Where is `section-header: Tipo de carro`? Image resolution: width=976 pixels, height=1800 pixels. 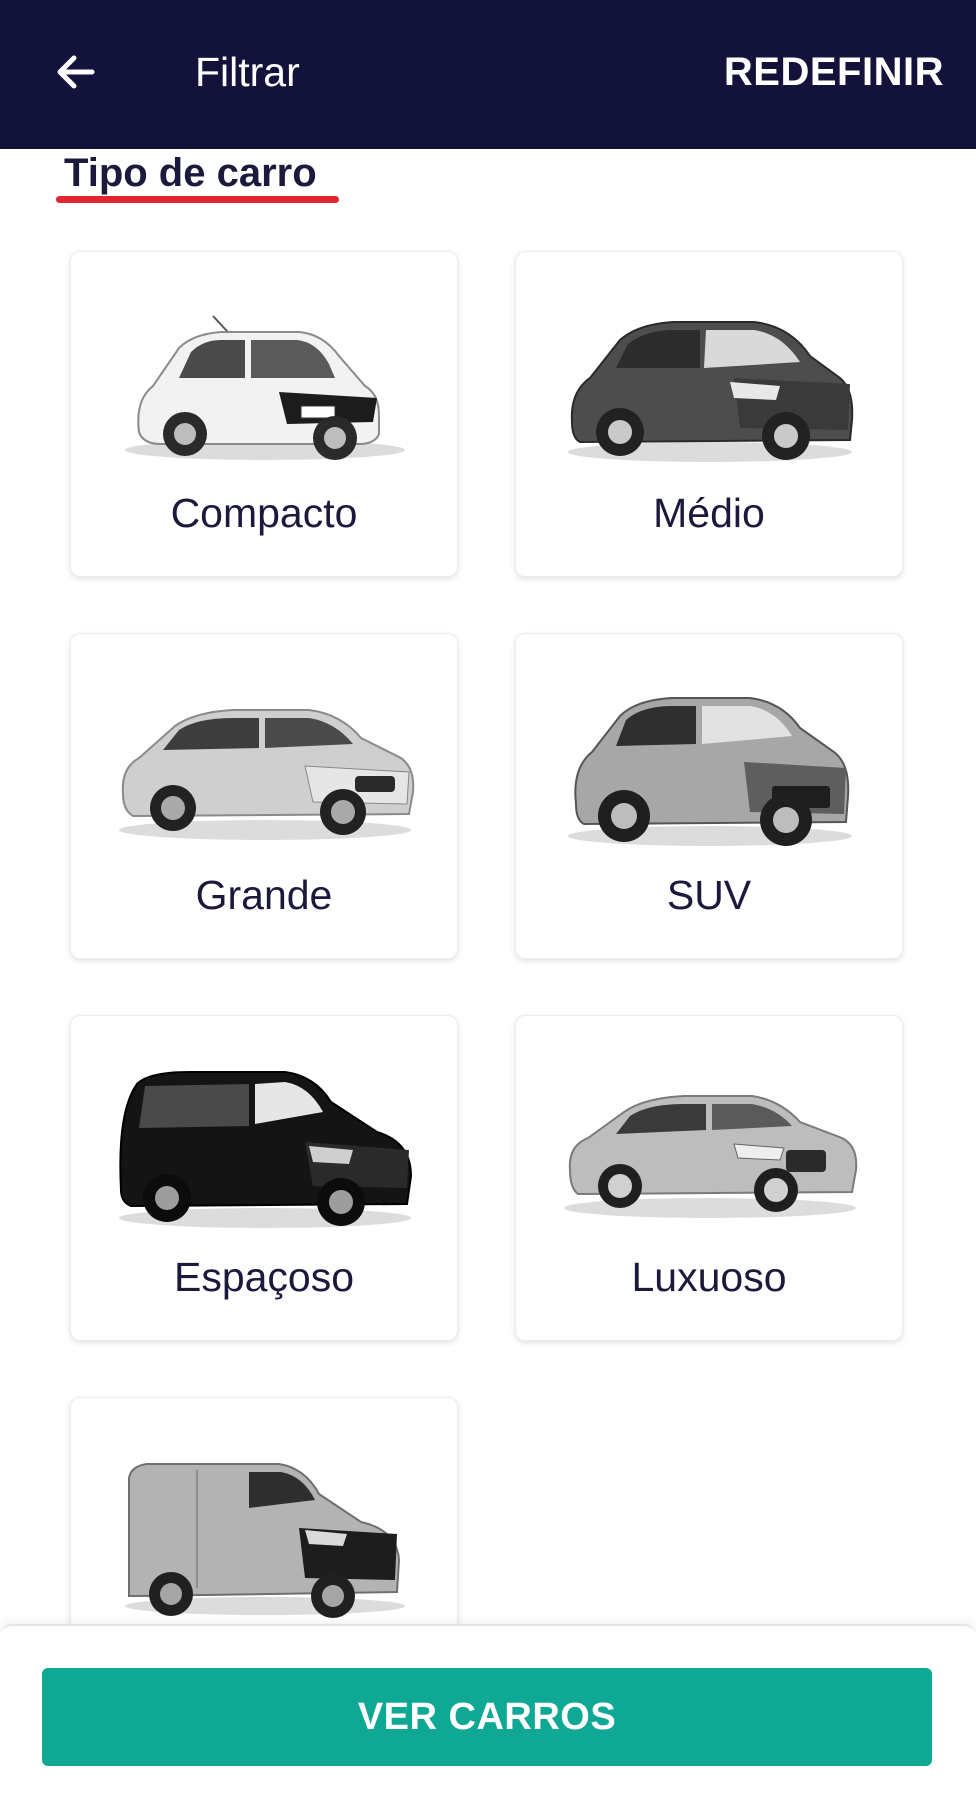
section-header: Tipo de carro is located at coordinates (197, 174).